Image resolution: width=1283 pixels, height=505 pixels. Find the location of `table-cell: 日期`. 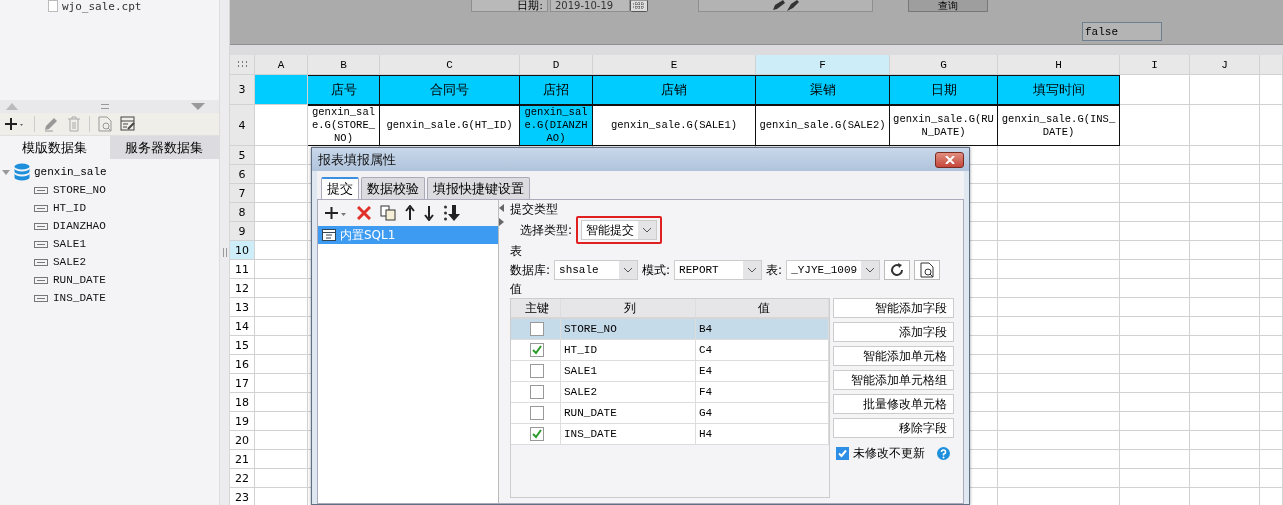

table-cell: 日期 is located at coordinates (944, 90).